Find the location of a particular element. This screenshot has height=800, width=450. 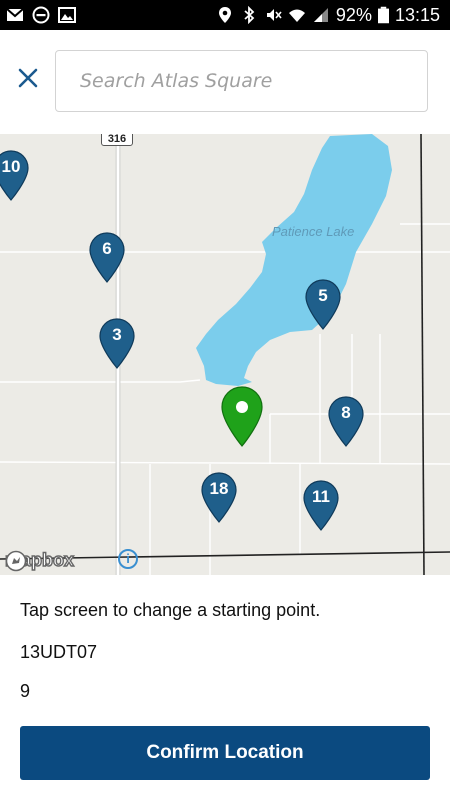

pin-label: 6 is located at coordinates (107, 248).